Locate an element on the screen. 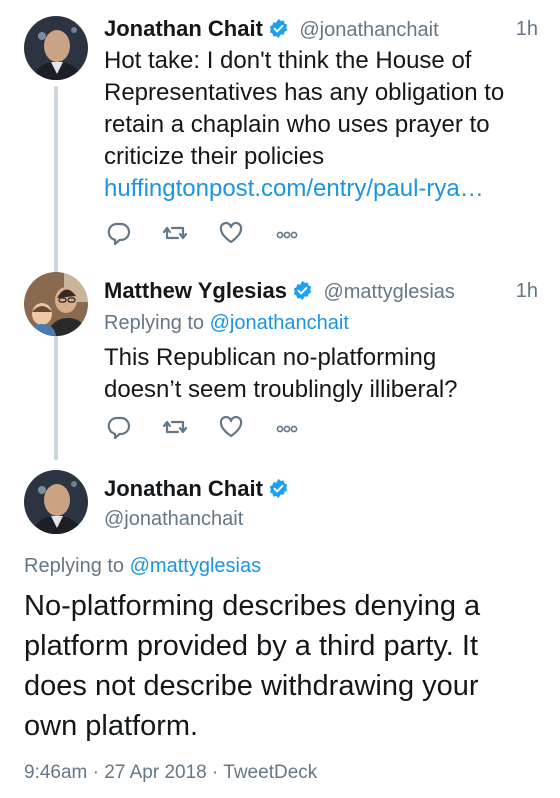 The height and width of the screenshot is (798, 560). replying-to: Replying to @jonathanchait is located at coordinates (226, 323).